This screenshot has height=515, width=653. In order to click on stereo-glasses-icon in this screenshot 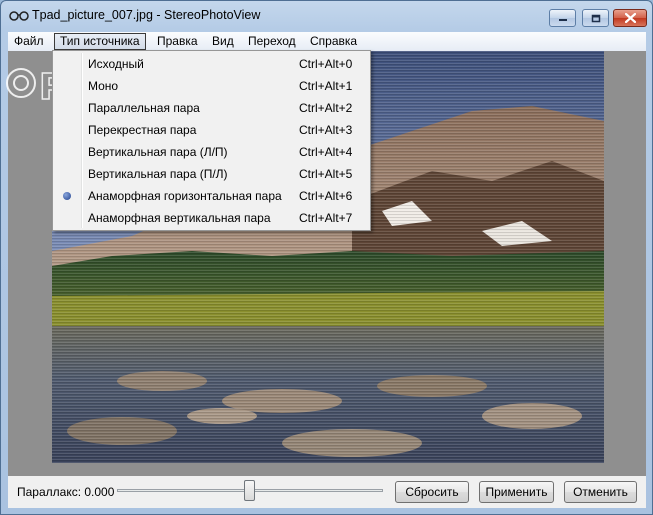, I will do `click(19, 16)`.